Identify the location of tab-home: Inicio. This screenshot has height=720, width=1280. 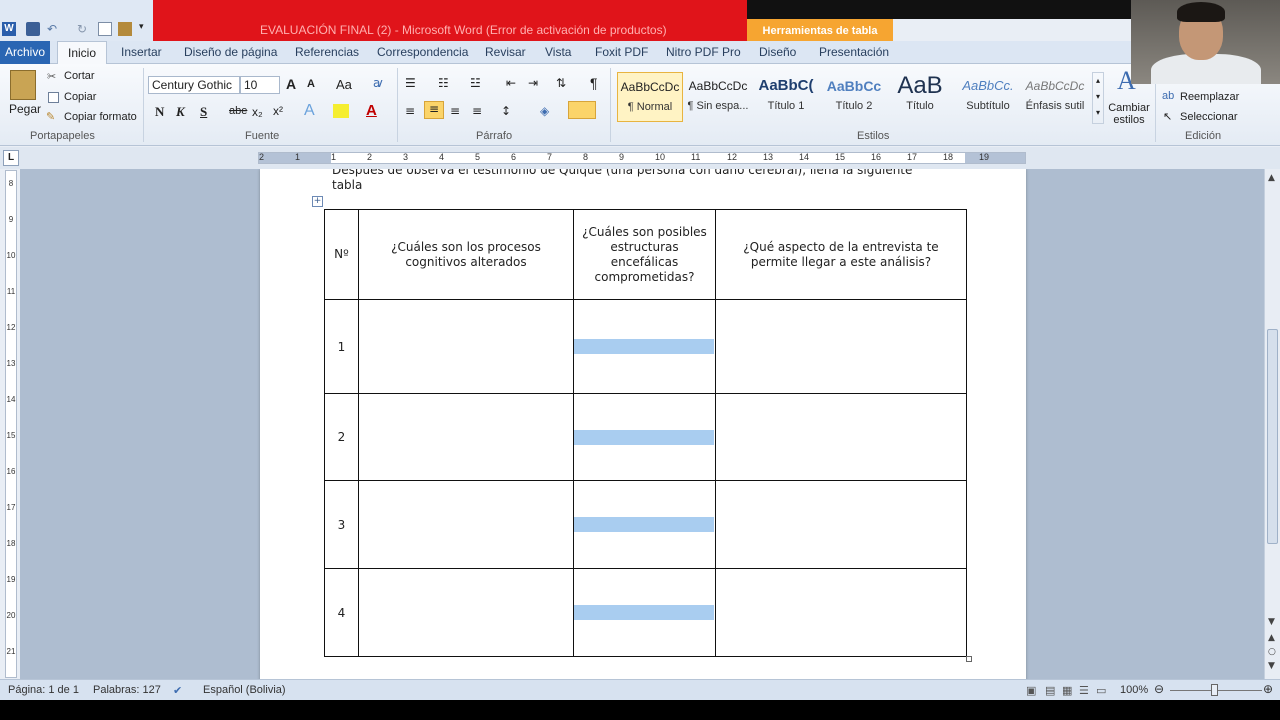
(82, 53).